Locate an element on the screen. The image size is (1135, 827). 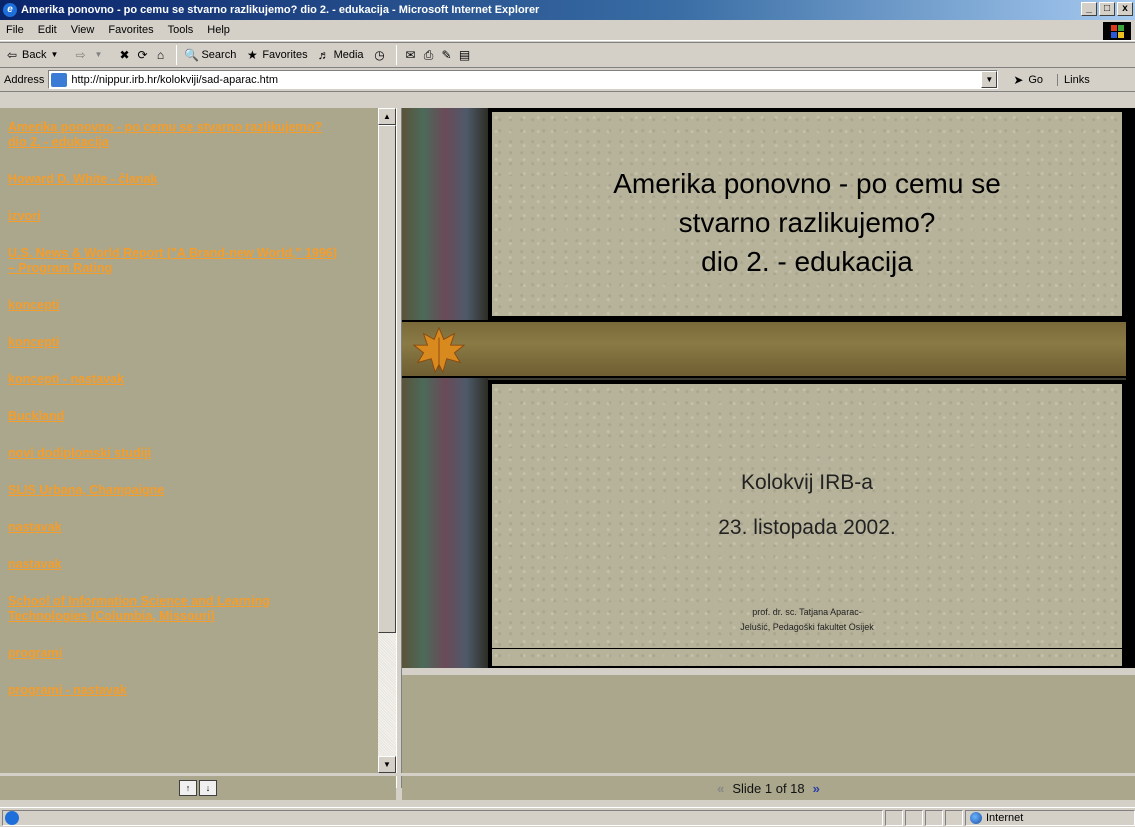
forward-button: ⇨ ▼ is located at coordinates (90, 55).